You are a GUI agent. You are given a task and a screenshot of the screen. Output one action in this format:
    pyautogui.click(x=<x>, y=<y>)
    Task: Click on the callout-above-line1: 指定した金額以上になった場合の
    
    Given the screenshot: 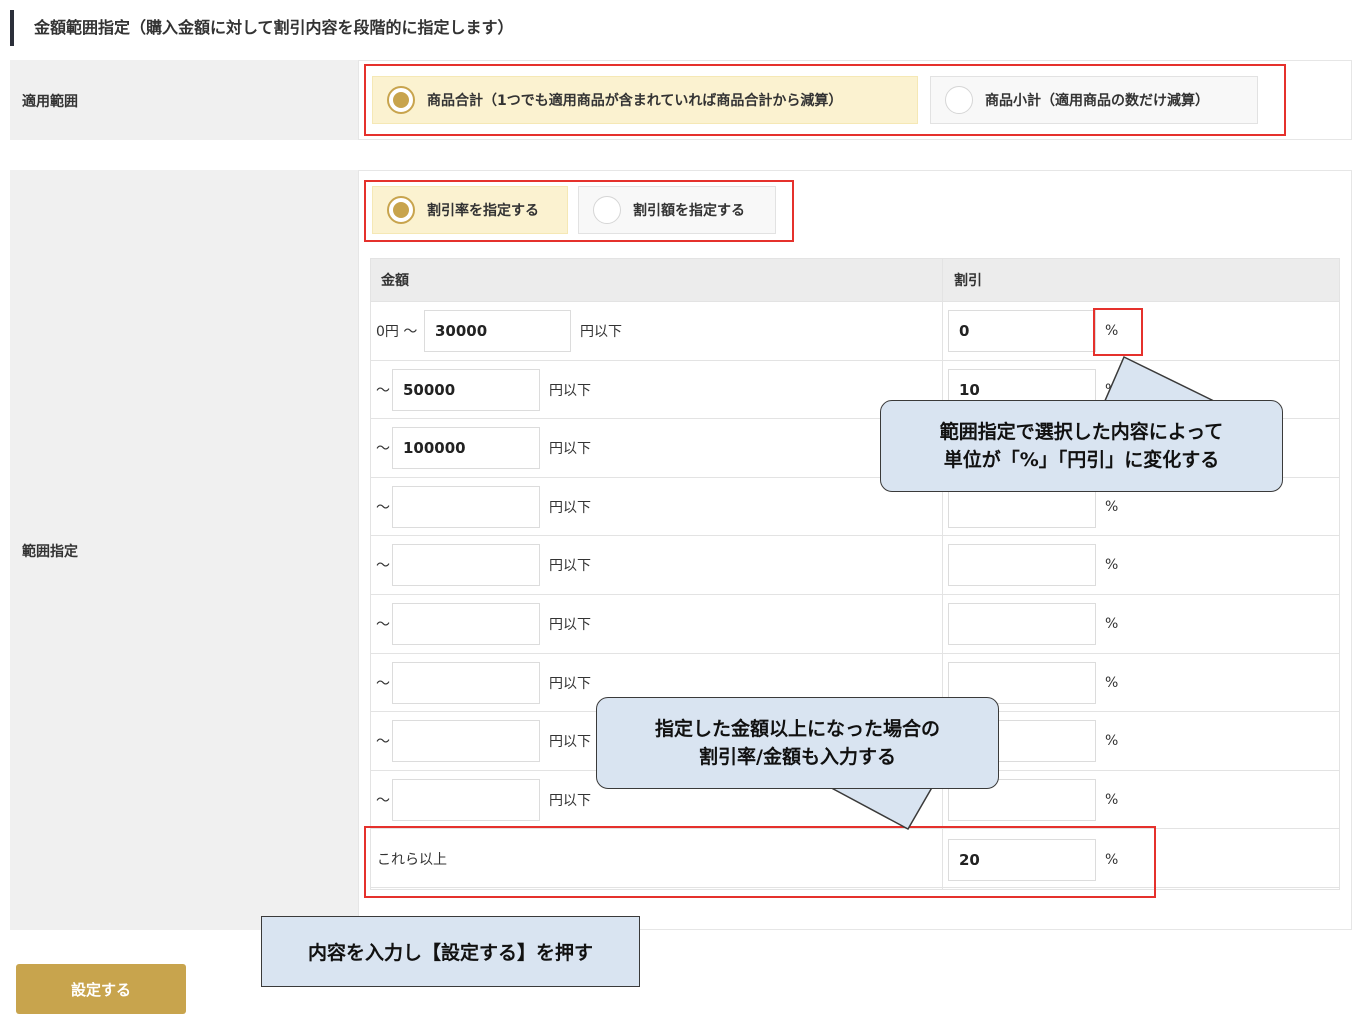 What is the action you would take?
    pyautogui.click(x=797, y=729)
    